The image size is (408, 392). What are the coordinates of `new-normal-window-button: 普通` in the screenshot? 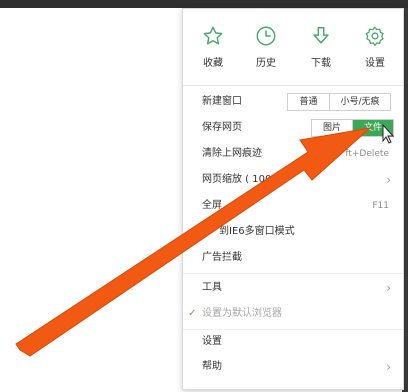 It's located at (308, 102).